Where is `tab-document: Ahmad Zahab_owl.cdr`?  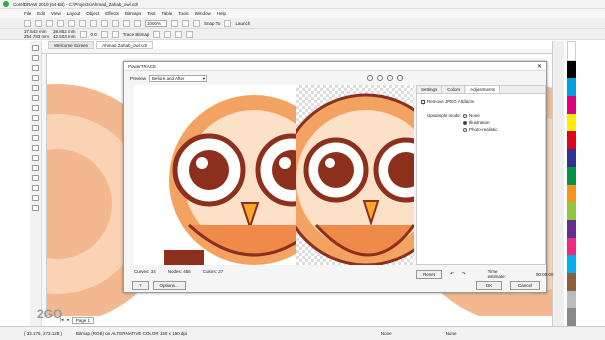
tab-document: Ahmad Zahab_owl.cdr is located at coordinates (125, 45).